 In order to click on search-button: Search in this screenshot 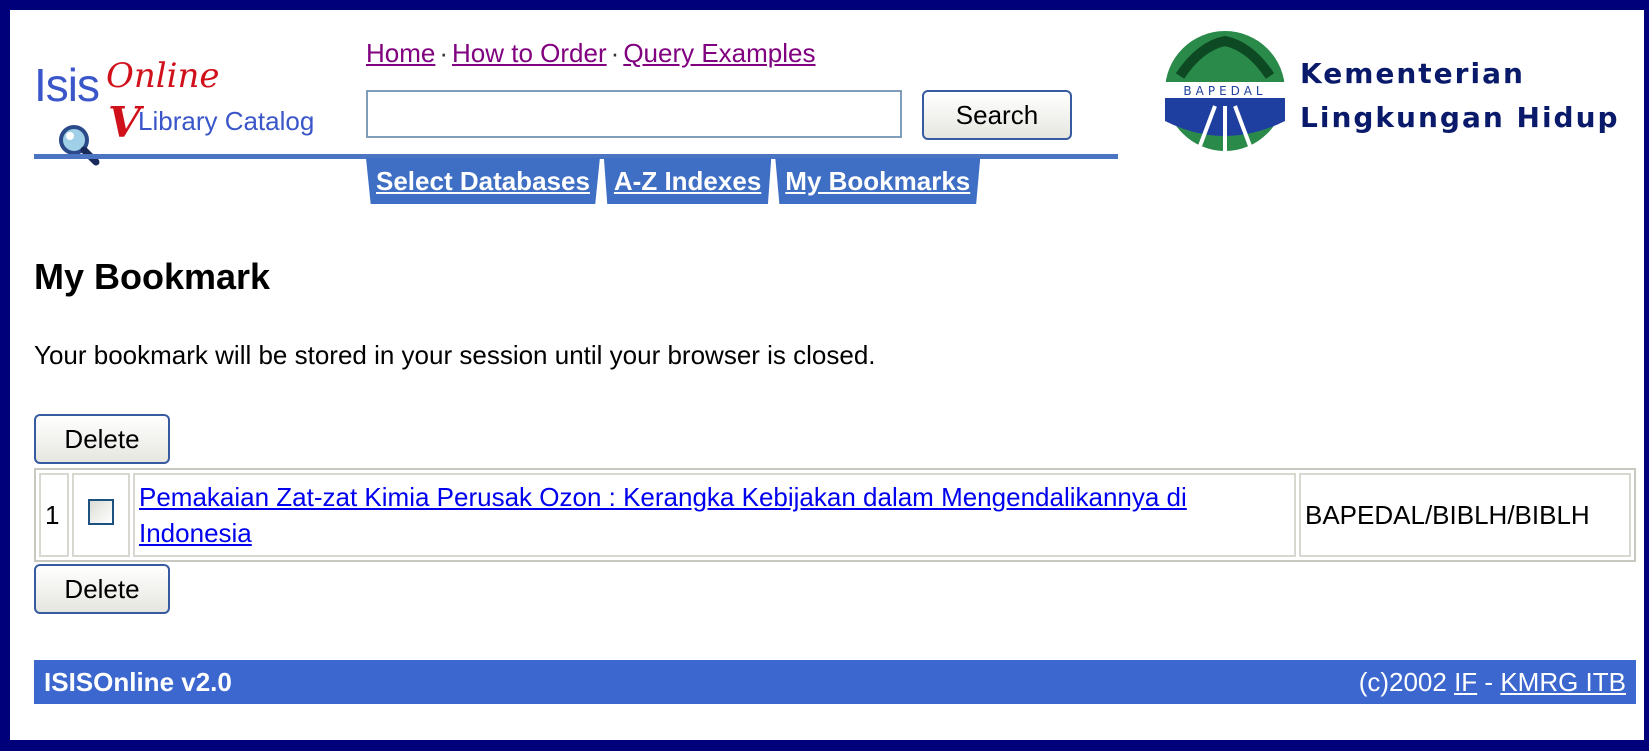, I will do `click(997, 115)`.